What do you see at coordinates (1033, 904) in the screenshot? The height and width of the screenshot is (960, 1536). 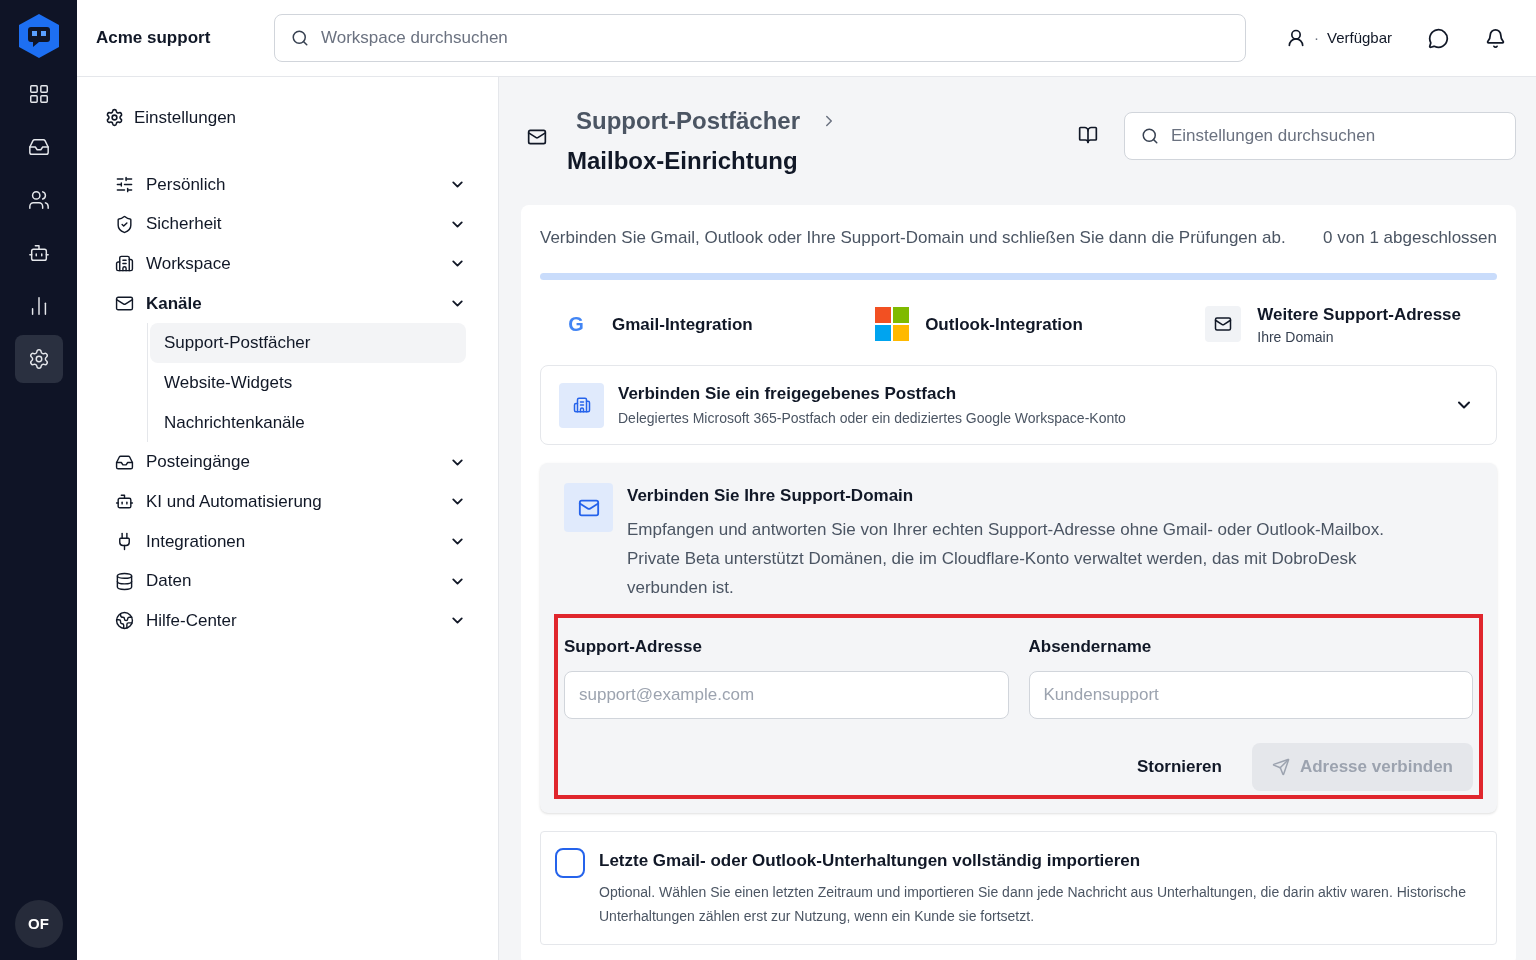 I see `import-description: Optional. Wählen Sie einen letzten Zeitraum und importieren Sie dann jede Nachricht aus Unterhaltungen, die darin aktiv waren. Historische Unterhaltungen zählen erst zur Nutzung, wenn ein Kunde sie fortsetzt.` at bounding box center [1033, 904].